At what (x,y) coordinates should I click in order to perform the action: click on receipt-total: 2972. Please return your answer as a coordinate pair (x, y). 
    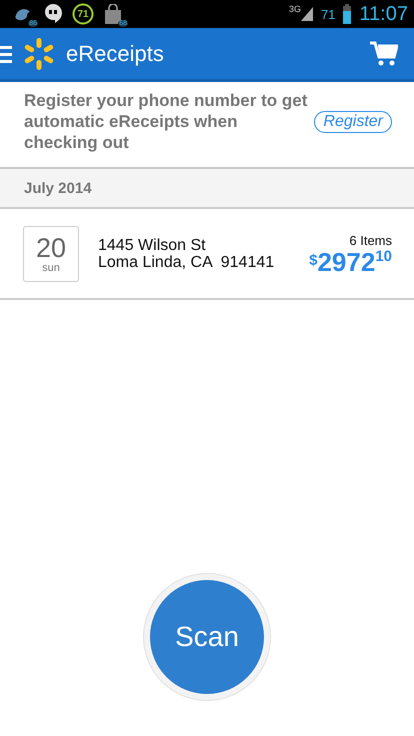
    Looking at the image, I should click on (346, 262).